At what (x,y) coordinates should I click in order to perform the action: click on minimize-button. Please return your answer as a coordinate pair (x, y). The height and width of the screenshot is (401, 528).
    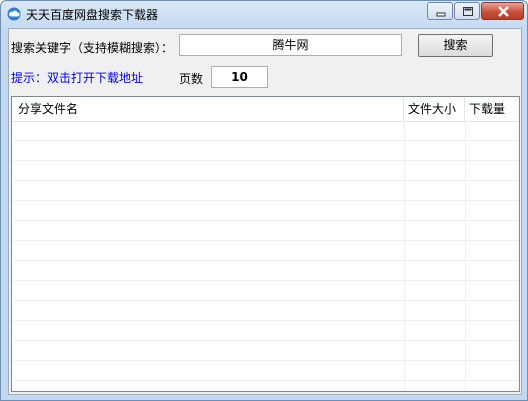
    Looking at the image, I should click on (440, 11).